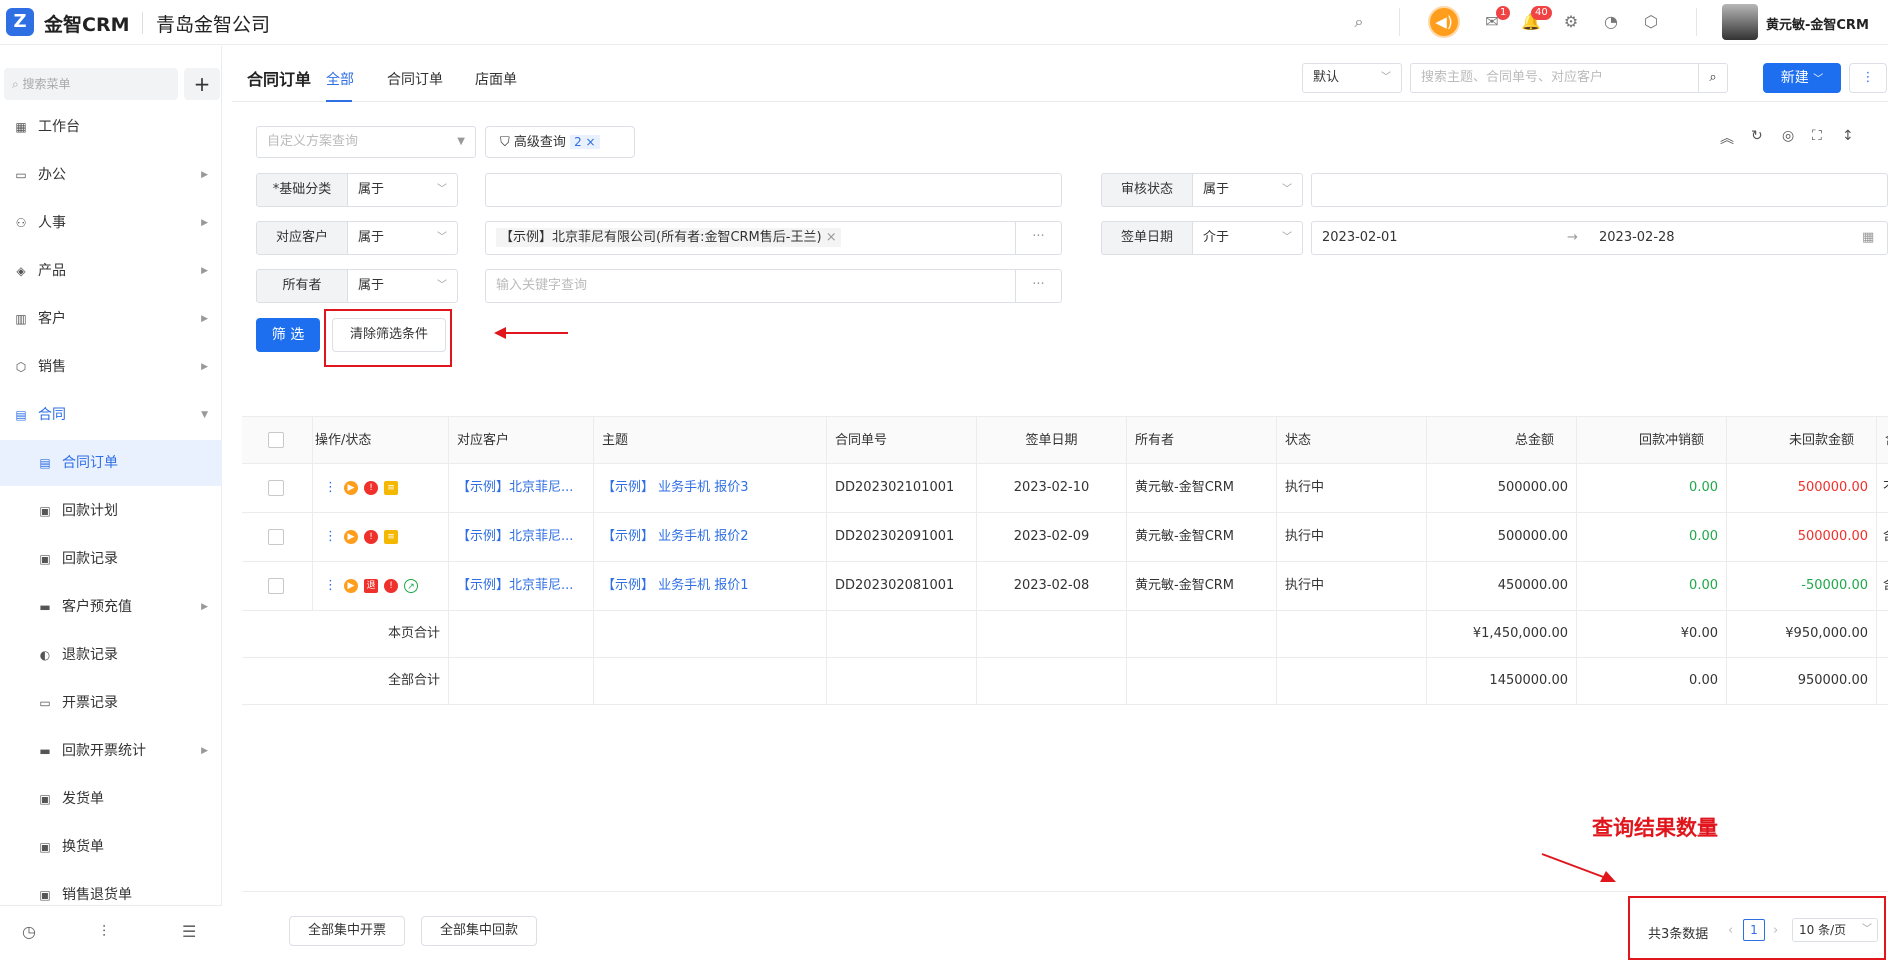  I want to click on search-button: ⌕, so click(1713, 78).